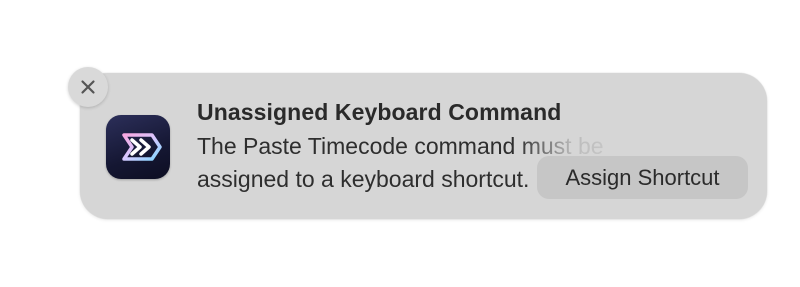  Describe the element at coordinates (642, 177) in the screenshot. I see `assign-shortcut-button: Assign Shortcut` at that location.